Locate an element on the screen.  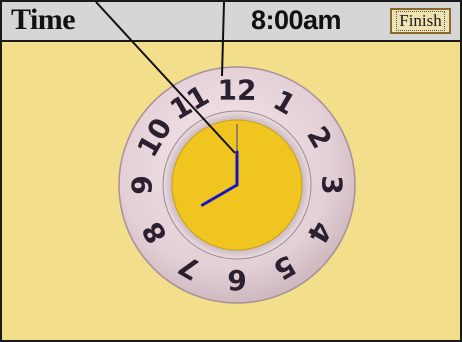
dial-numeral-6: 6 is located at coordinates (236, 280).